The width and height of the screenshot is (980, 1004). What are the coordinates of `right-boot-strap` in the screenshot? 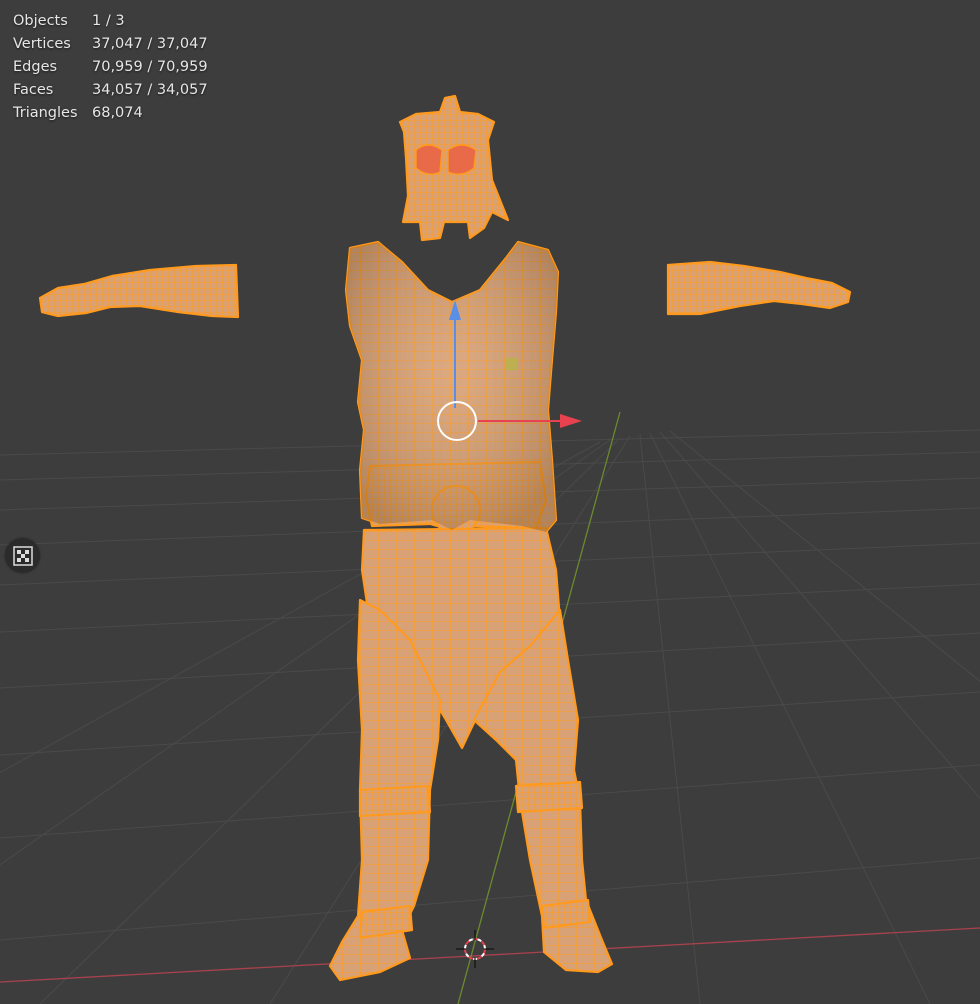 It's located at (549, 797).